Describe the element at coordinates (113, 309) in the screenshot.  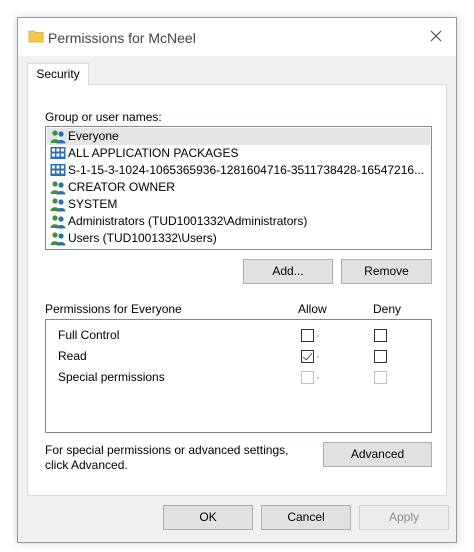
I see `permissions-header: Permissions for Everyone` at that location.